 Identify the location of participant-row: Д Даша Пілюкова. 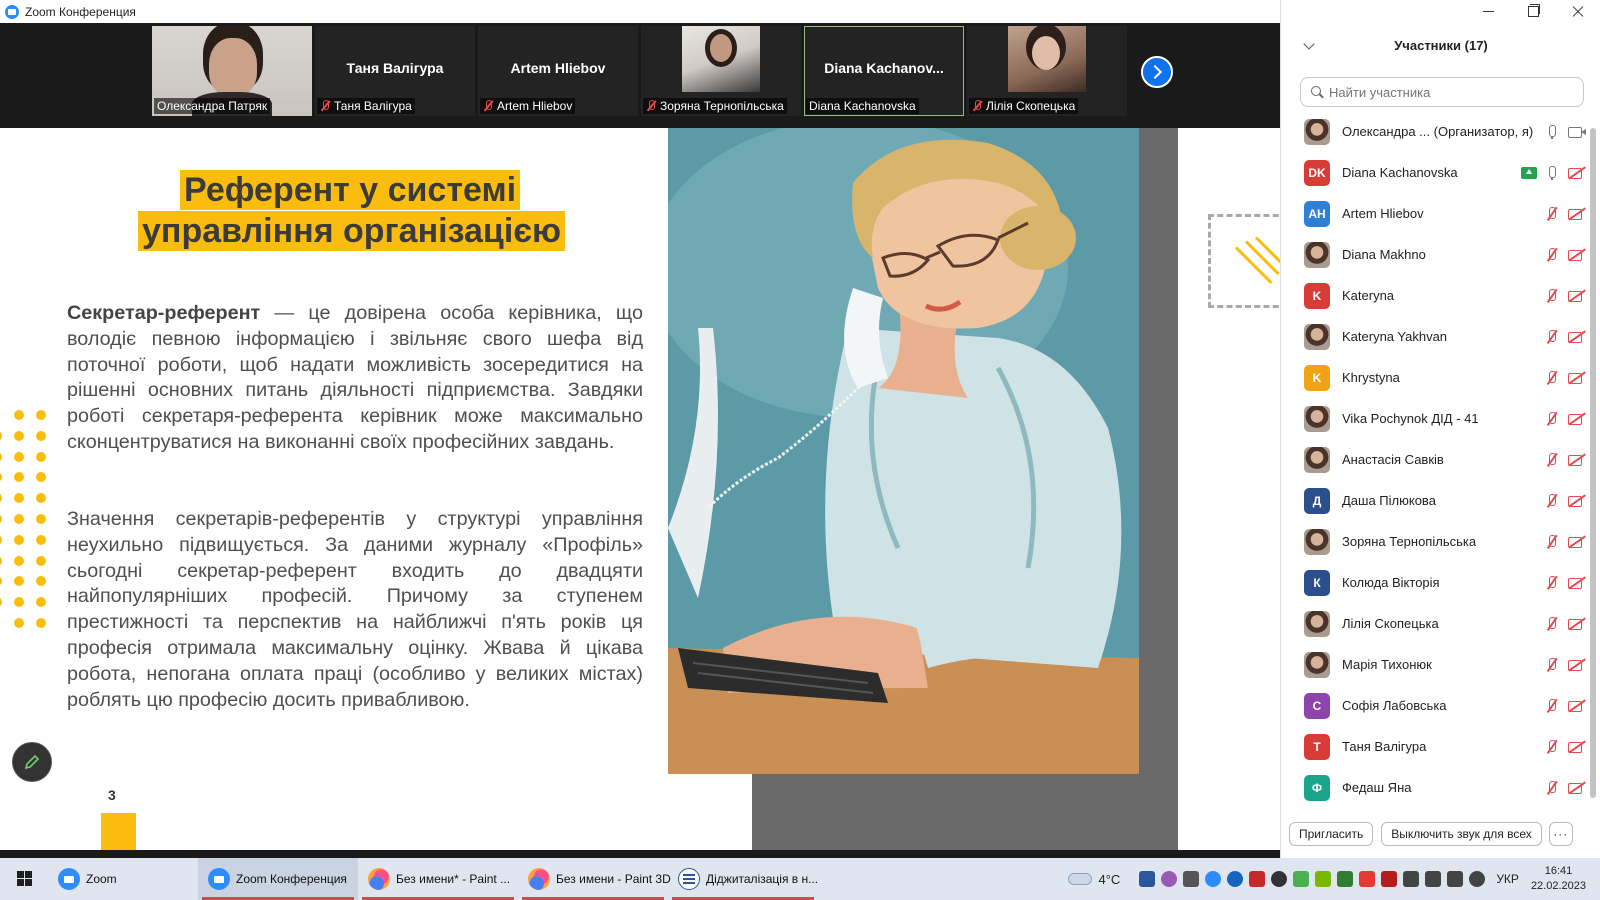
(1437, 500).